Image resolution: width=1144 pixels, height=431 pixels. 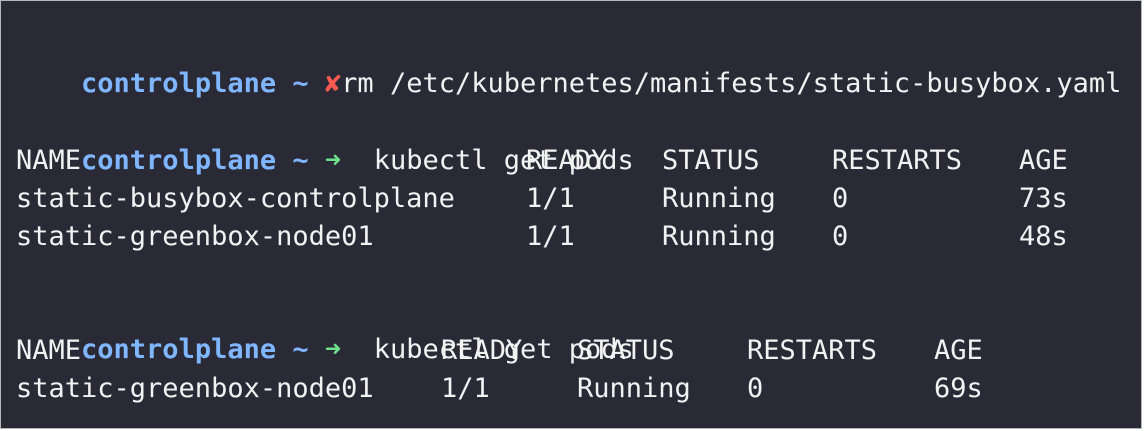 What do you see at coordinates (958, 388) in the screenshot?
I see `pod-age: 69s` at bounding box center [958, 388].